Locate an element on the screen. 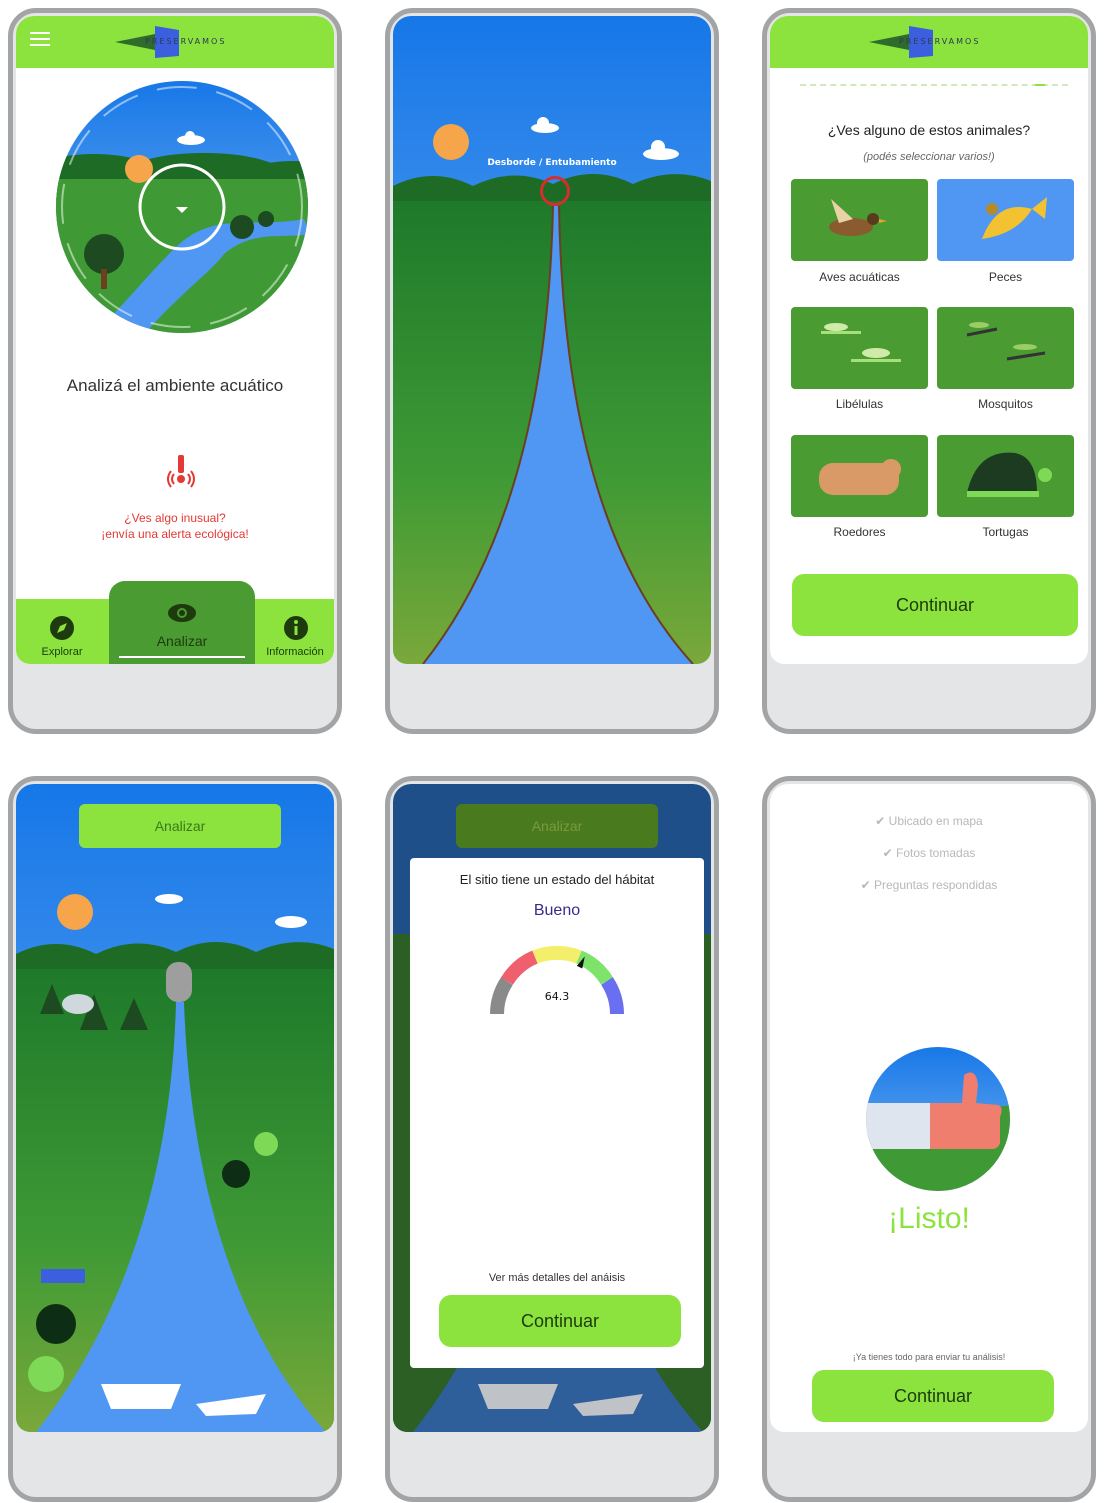 The image size is (1109, 1503). phone-scene-full: Analizar is located at coordinates (175, 1139).